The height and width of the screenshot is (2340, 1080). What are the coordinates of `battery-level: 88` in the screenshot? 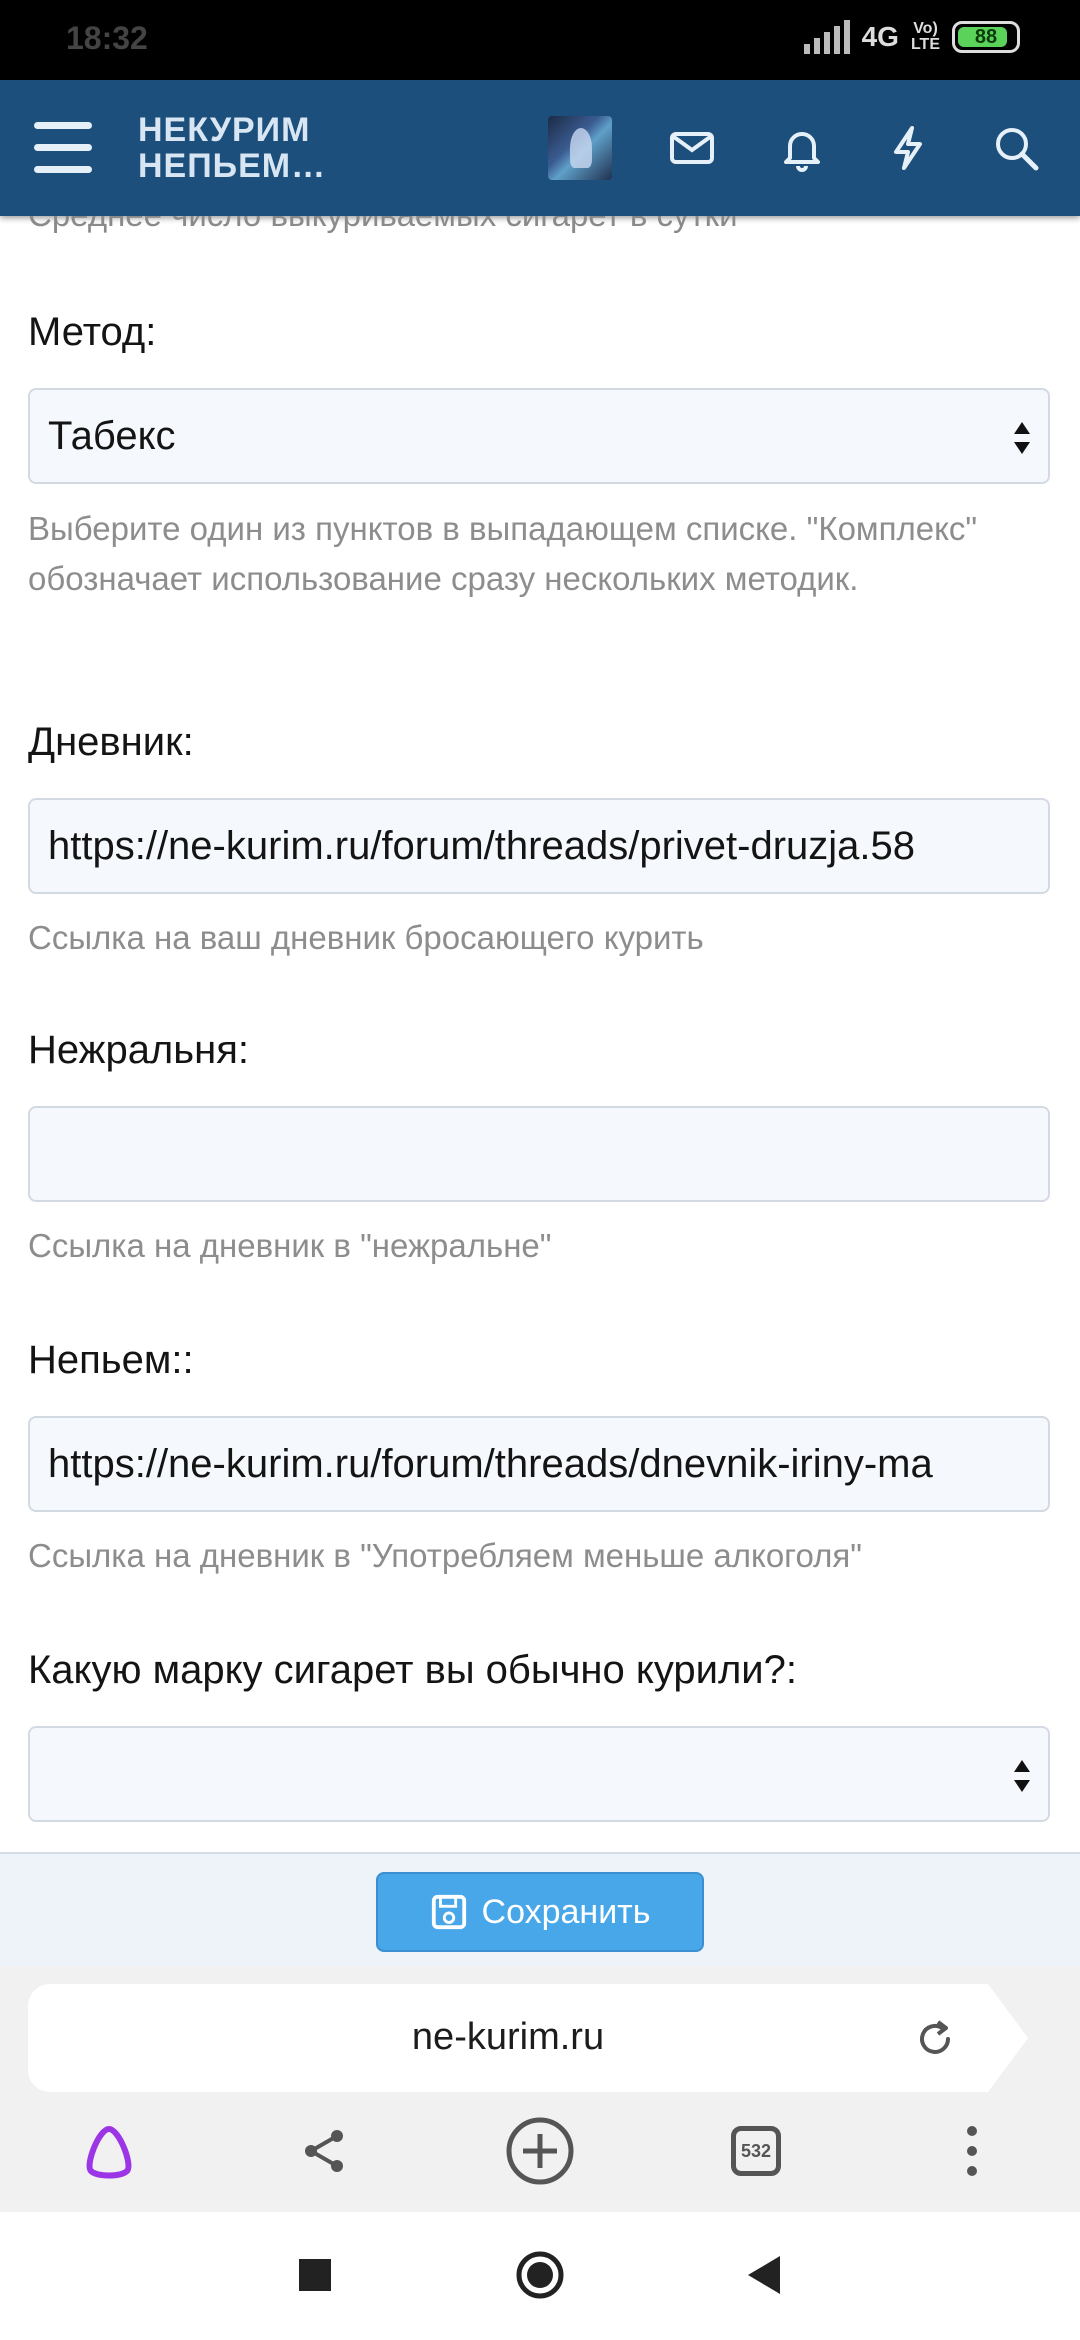 It's located at (986, 36).